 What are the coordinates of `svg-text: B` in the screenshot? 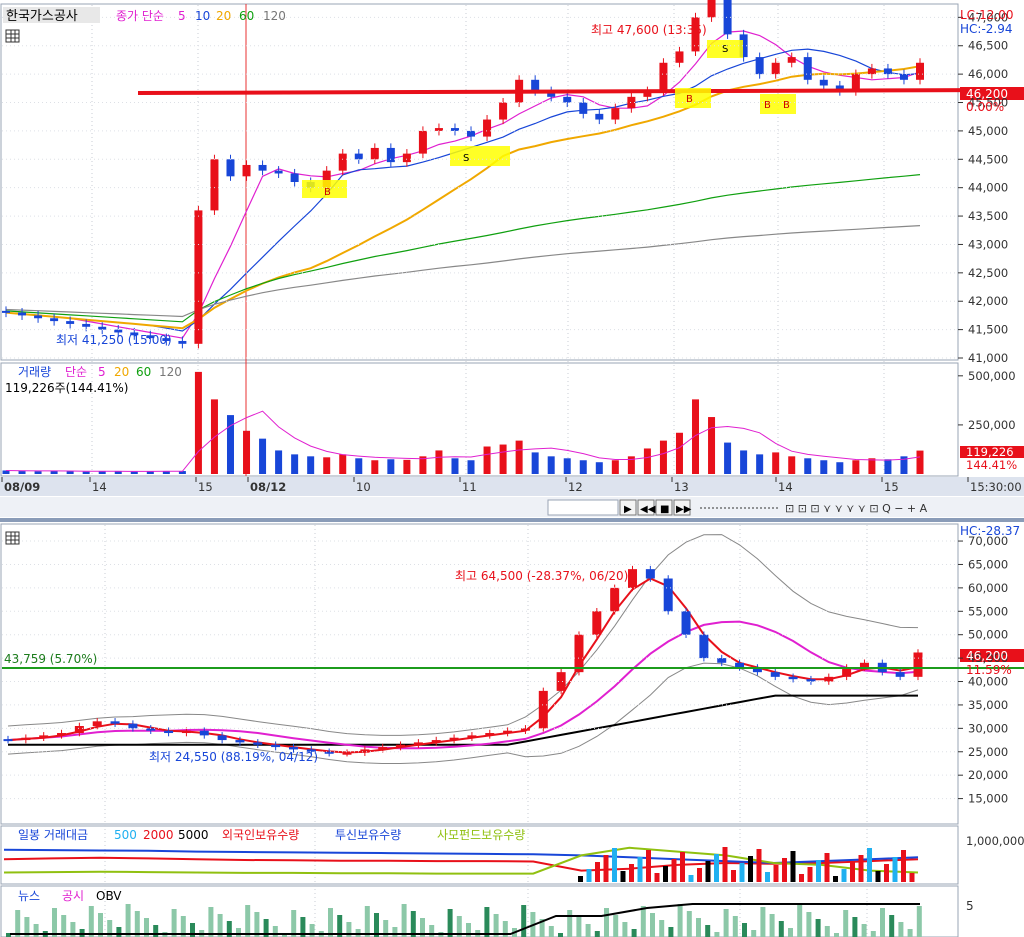 It's located at (327, 192).